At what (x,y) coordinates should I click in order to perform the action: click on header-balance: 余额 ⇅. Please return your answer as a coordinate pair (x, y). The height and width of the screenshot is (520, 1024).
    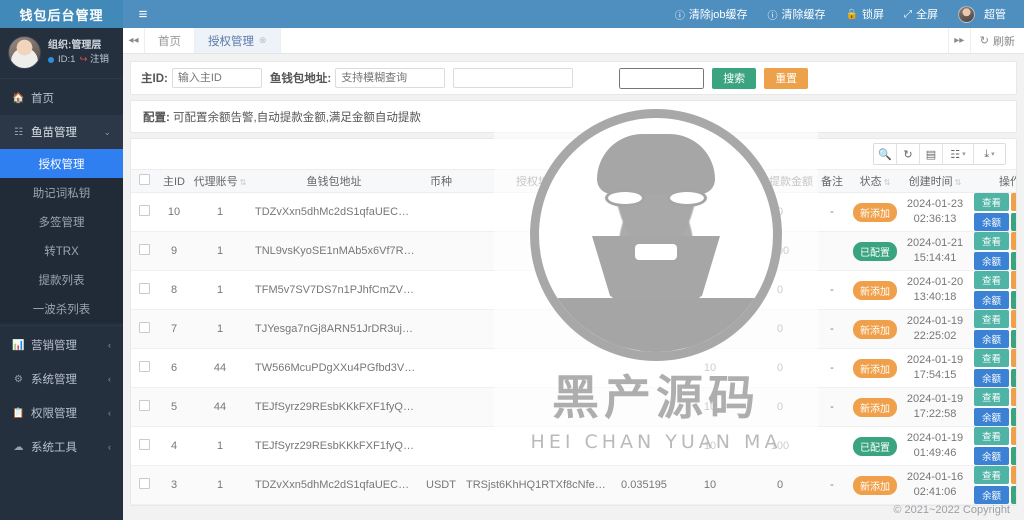
    Looking at the image, I should click on (644, 181).